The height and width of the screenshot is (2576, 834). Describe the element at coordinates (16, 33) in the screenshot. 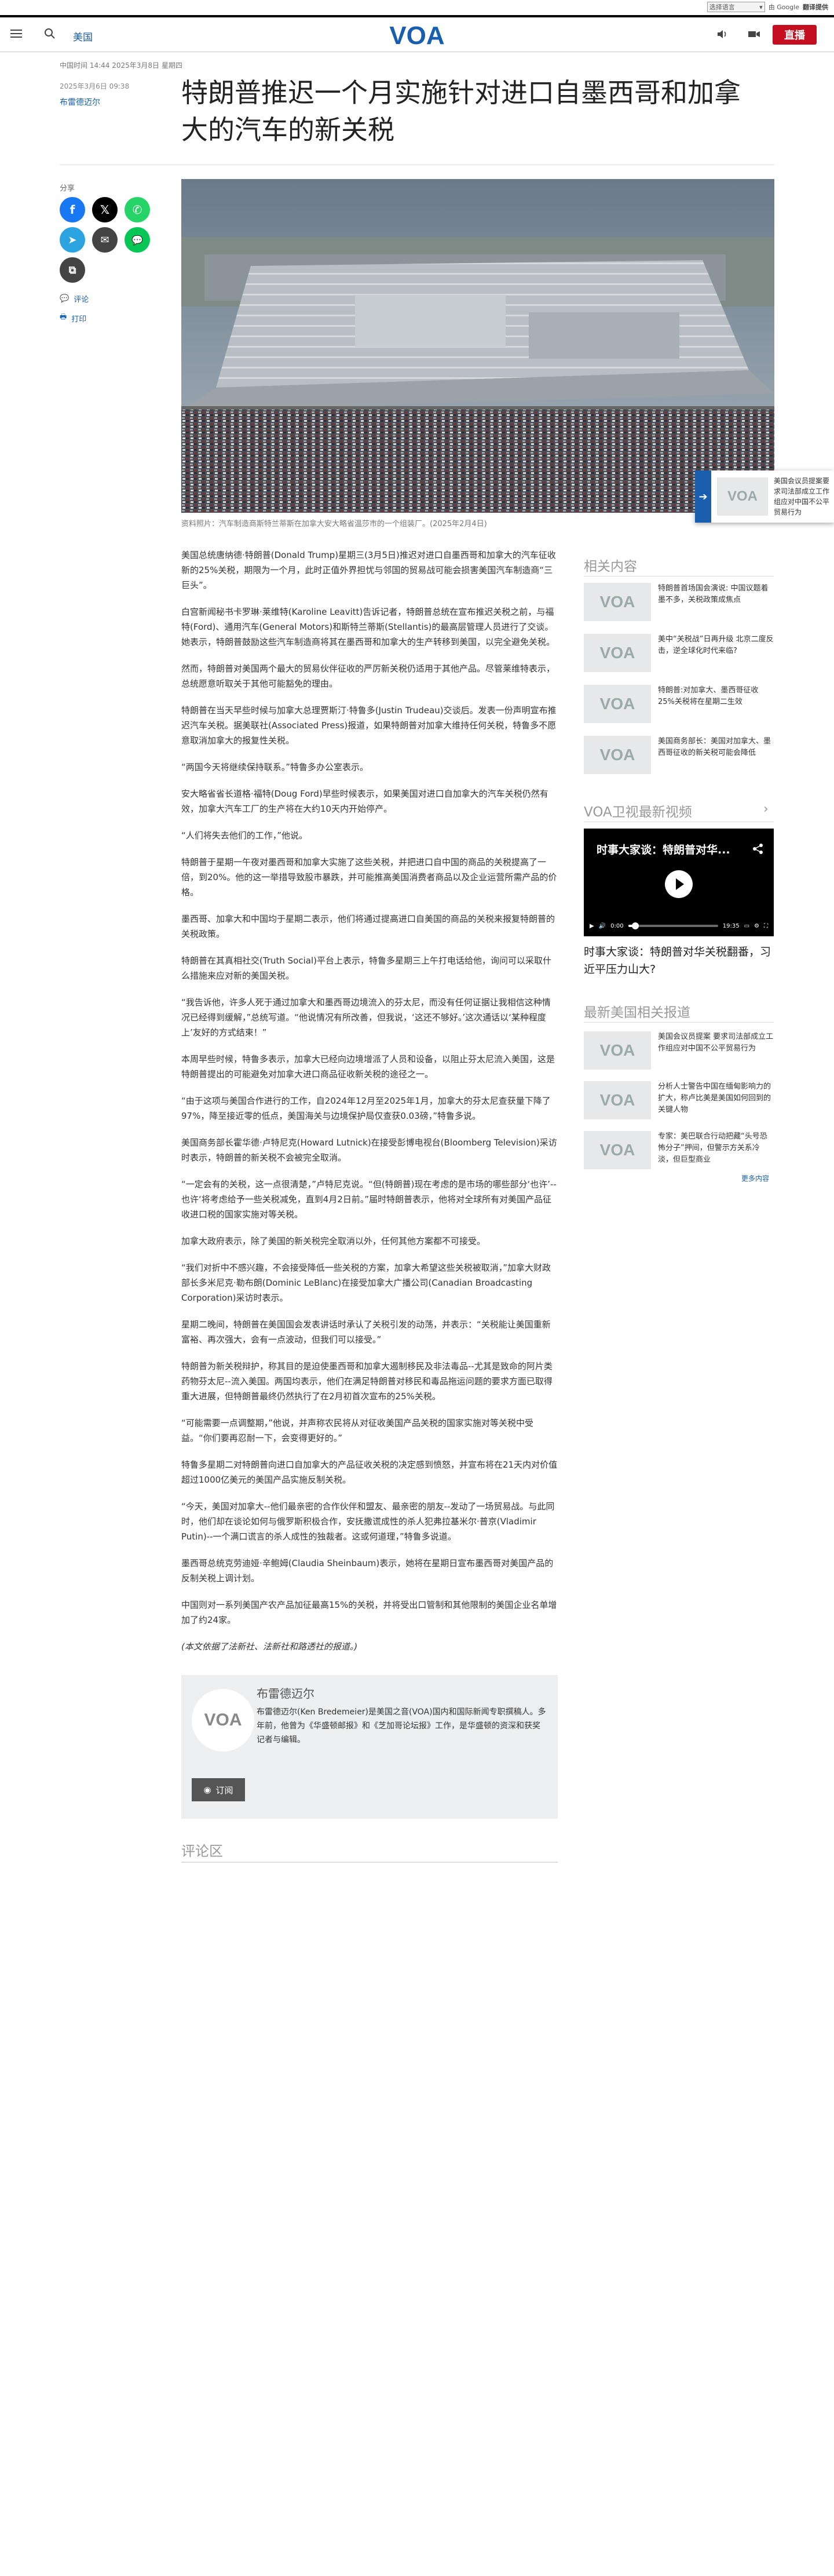

I see `menu-icon` at that location.